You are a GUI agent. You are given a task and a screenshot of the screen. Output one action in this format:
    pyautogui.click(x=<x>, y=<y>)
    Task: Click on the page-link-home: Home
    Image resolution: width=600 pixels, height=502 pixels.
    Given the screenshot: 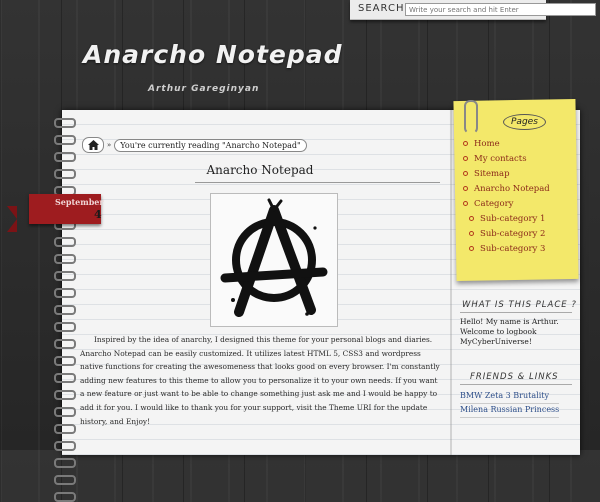 What is the action you would take?
    pyautogui.click(x=506, y=143)
    